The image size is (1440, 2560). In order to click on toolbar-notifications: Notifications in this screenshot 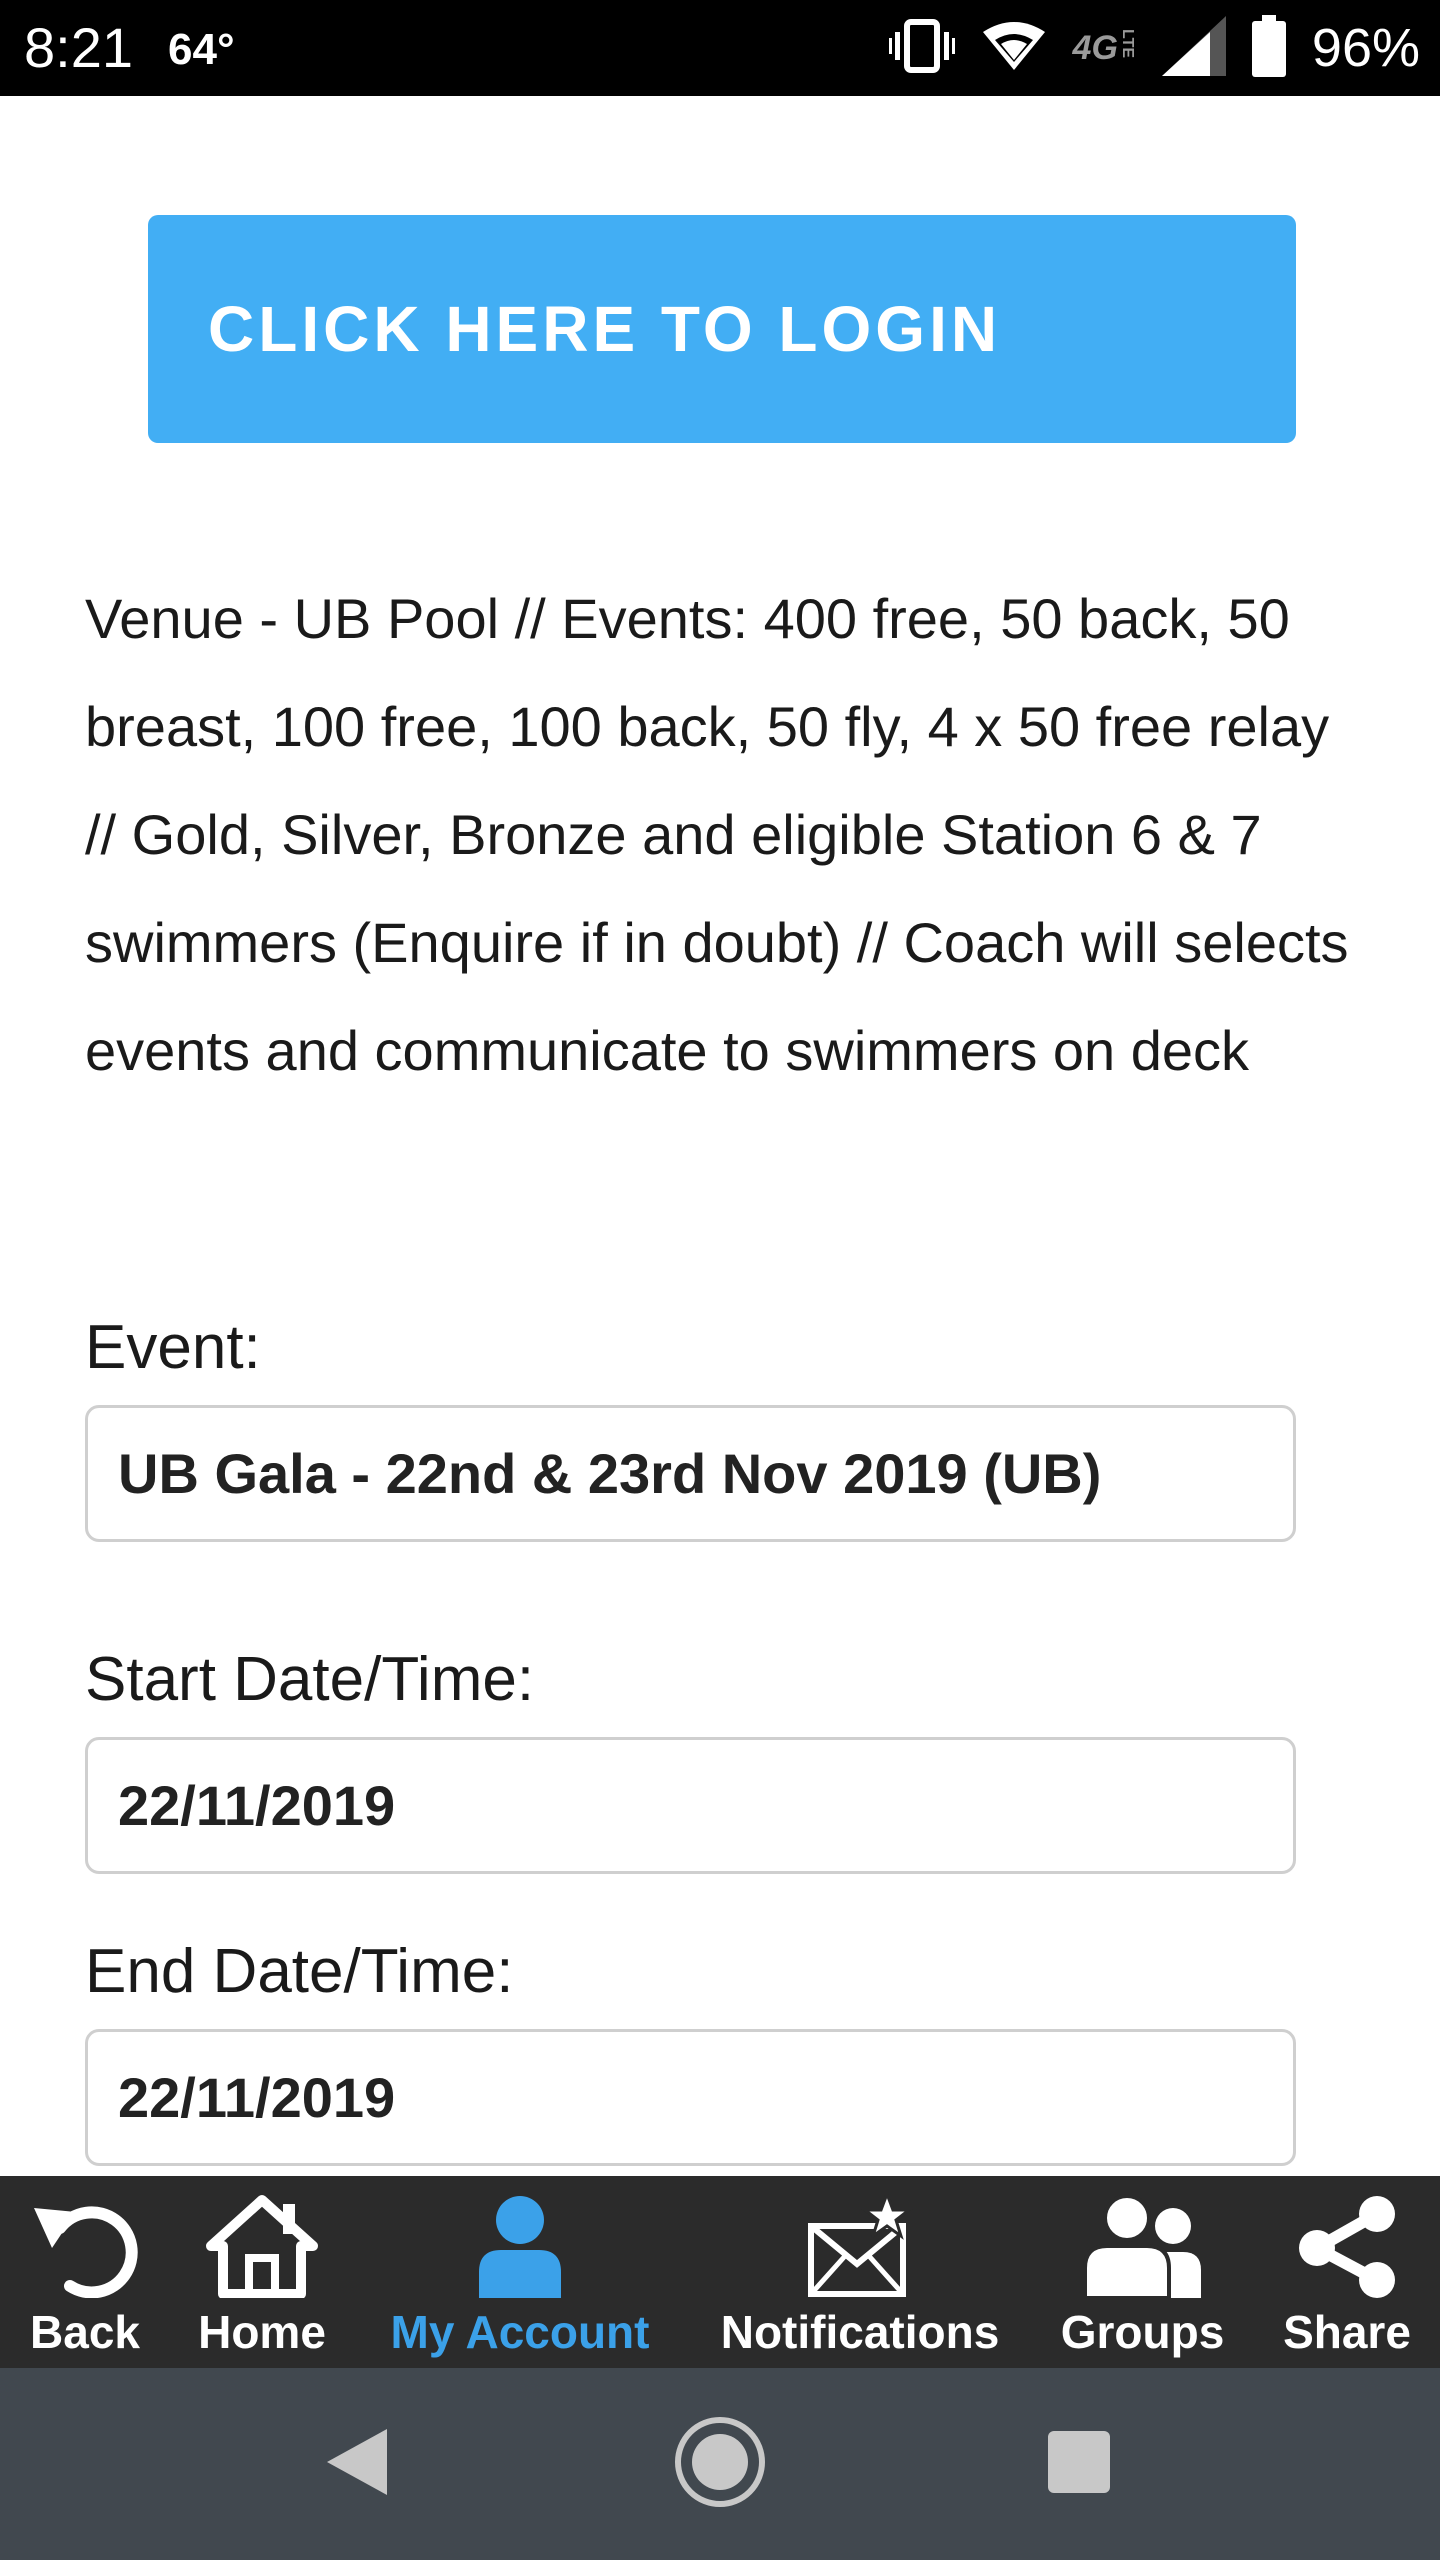, I will do `click(860, 2272)`.